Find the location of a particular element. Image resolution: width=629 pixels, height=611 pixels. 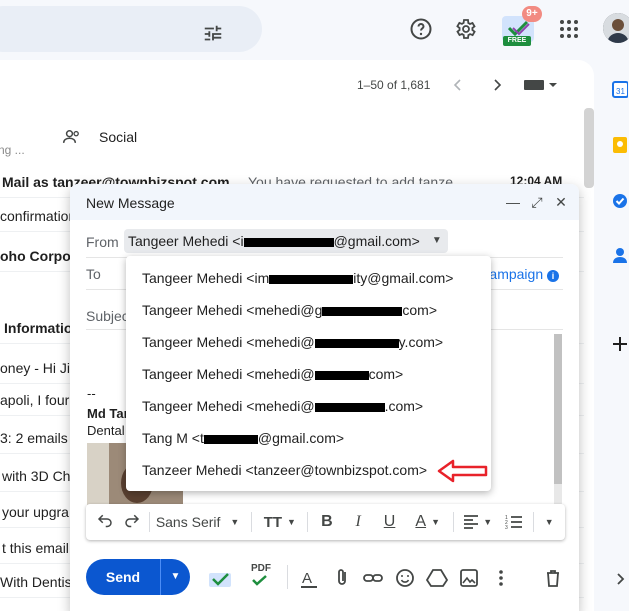

from-option-text: y.com> is located at coordinates (421, 342).